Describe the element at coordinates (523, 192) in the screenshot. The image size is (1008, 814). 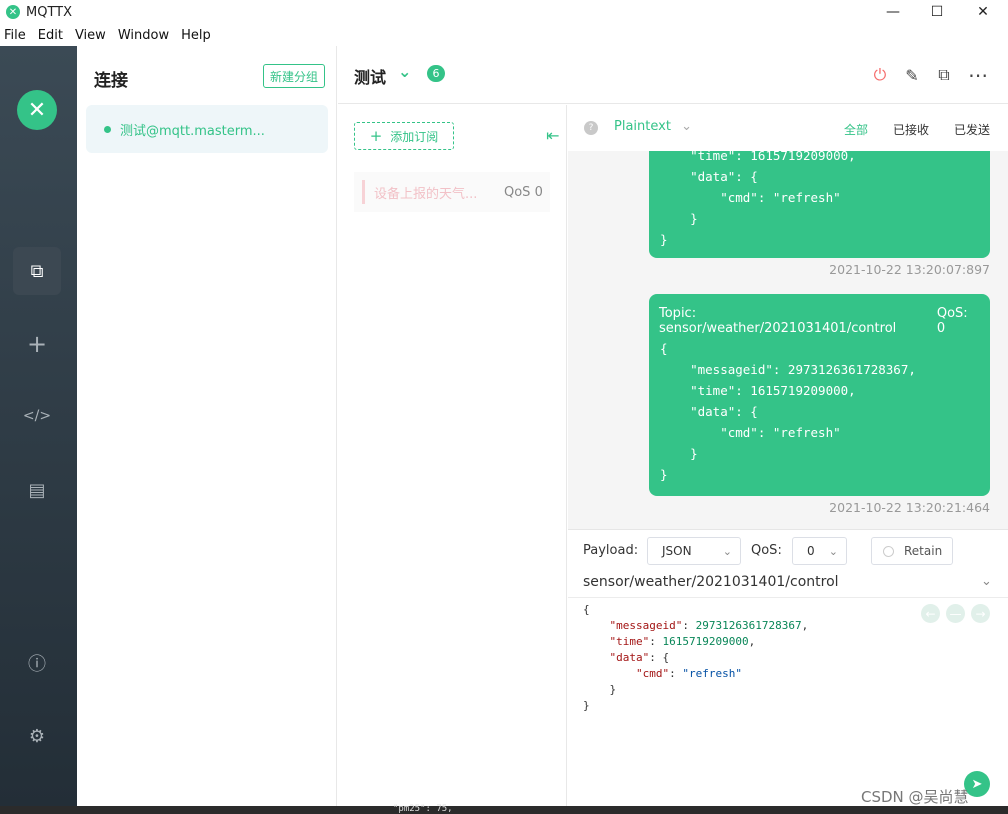
I see `subscription-qos: QoS 0` at that location.